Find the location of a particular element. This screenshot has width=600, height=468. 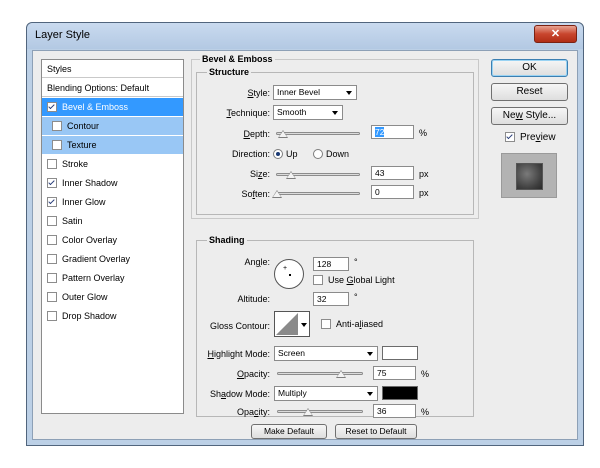

size-value: 43 is located at coordinates (380, 173).